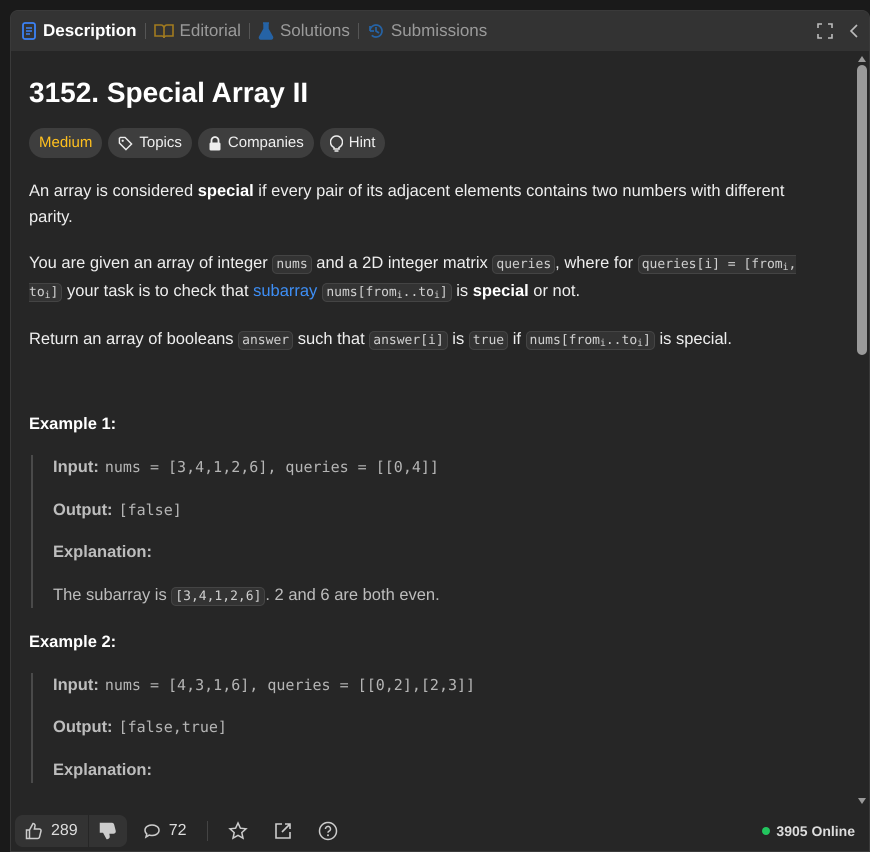 The image size is (870, 852). I want to click on online-count: 3905 Online, so click(815, 831).